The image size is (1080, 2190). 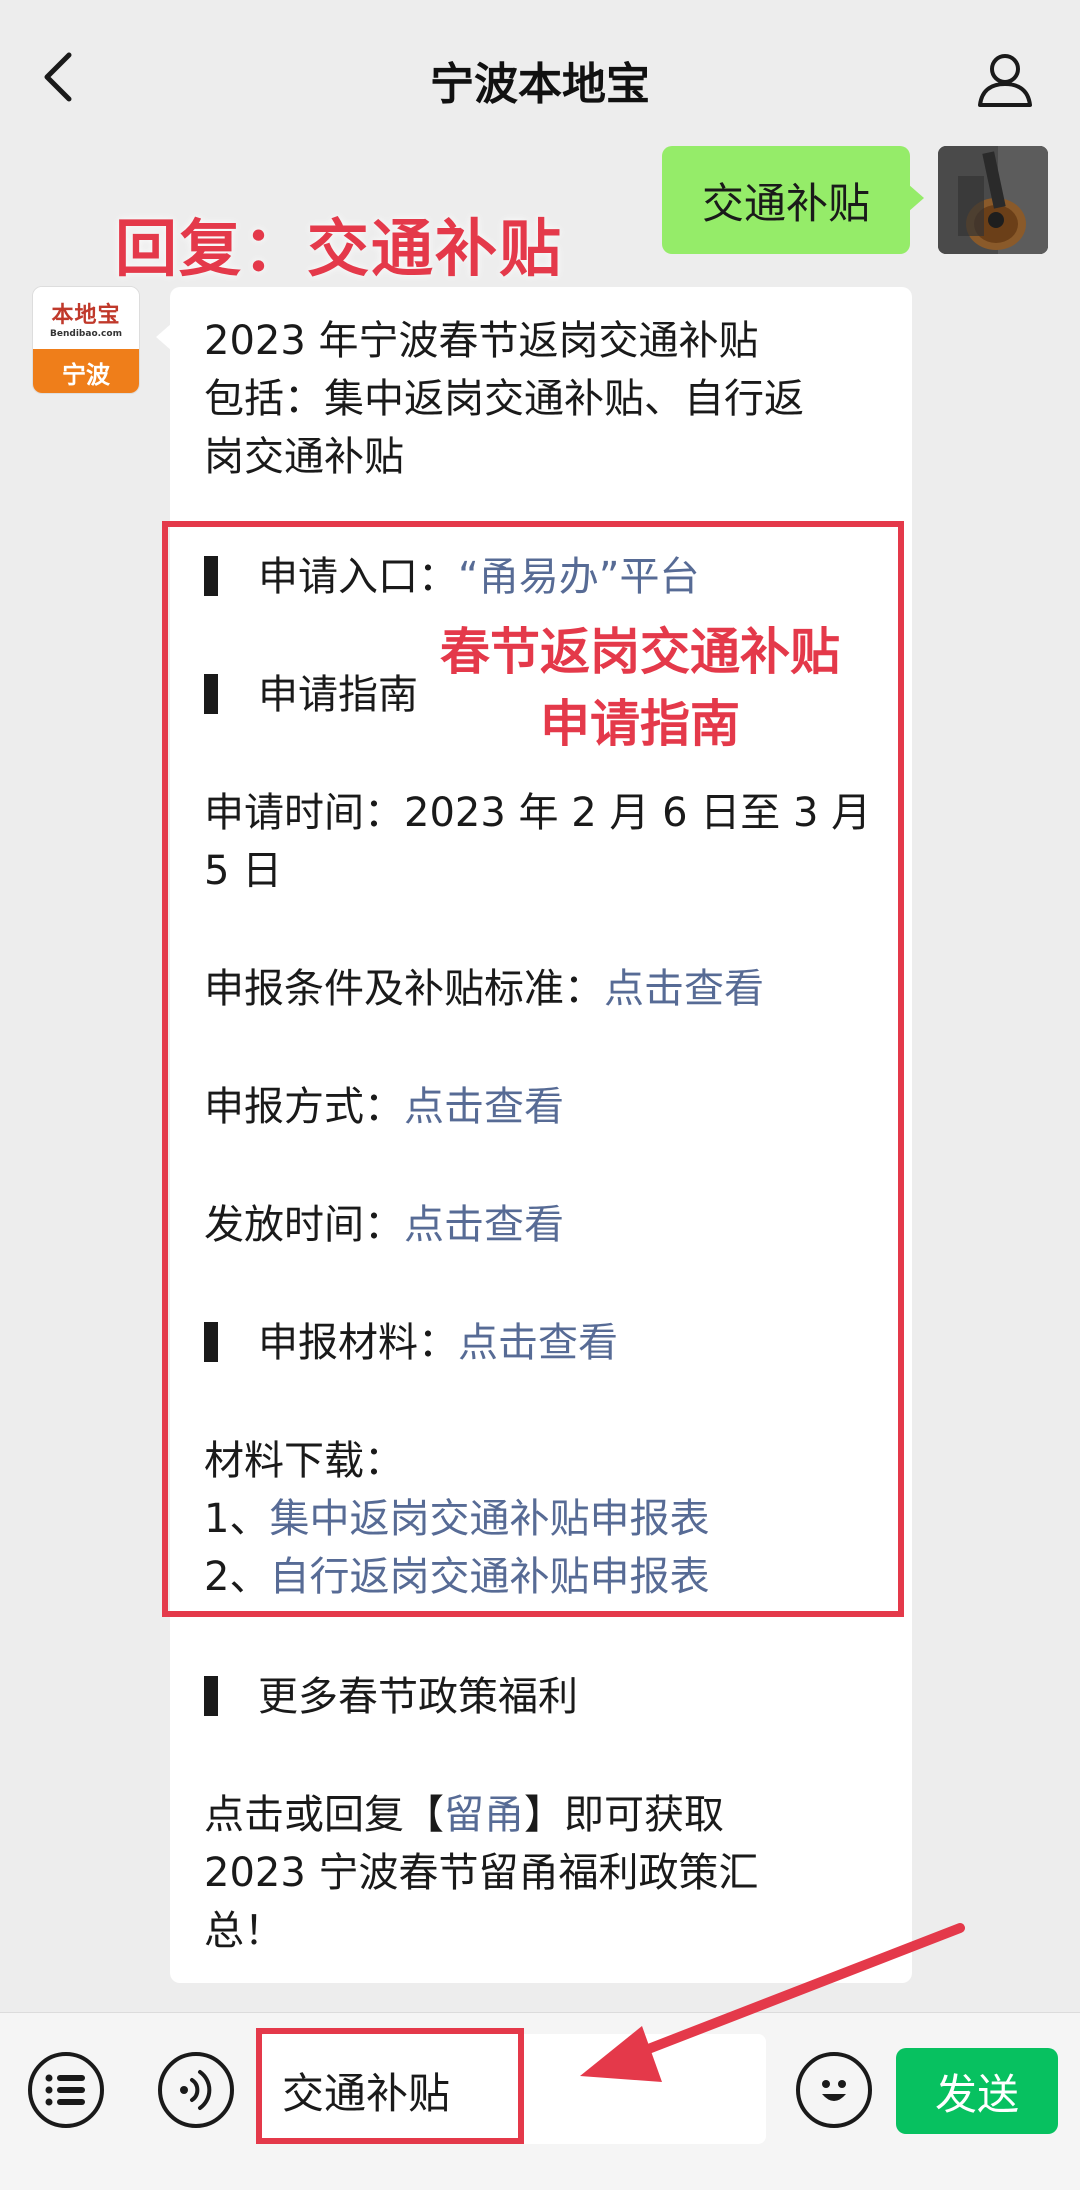 I want to click on top-bar: 宁波本地宝, so click(x=540, y=71).